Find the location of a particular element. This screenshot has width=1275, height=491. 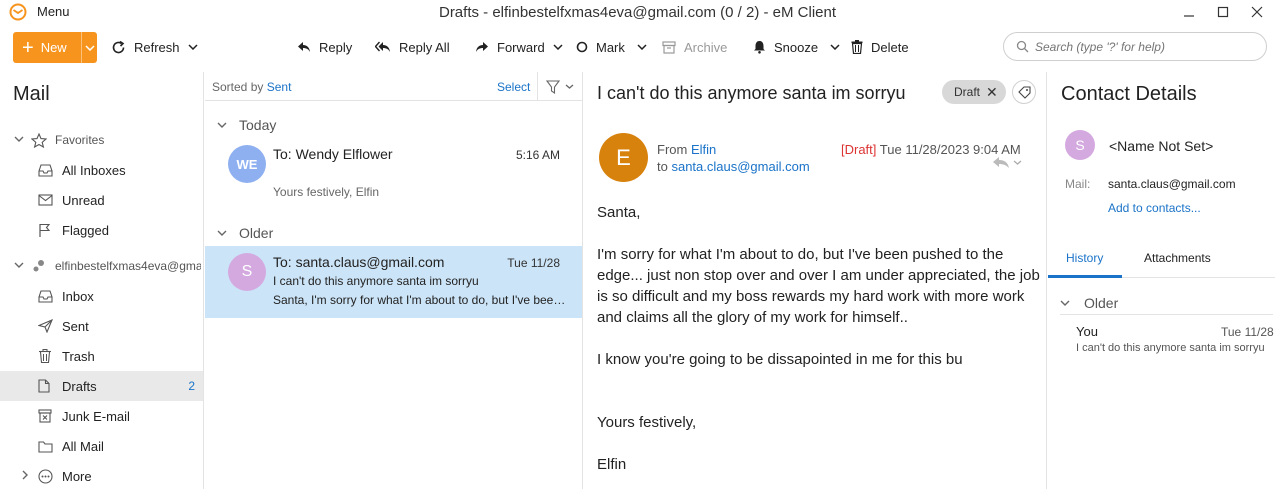

archive-button: Archive is located at coordinates (694, 47).